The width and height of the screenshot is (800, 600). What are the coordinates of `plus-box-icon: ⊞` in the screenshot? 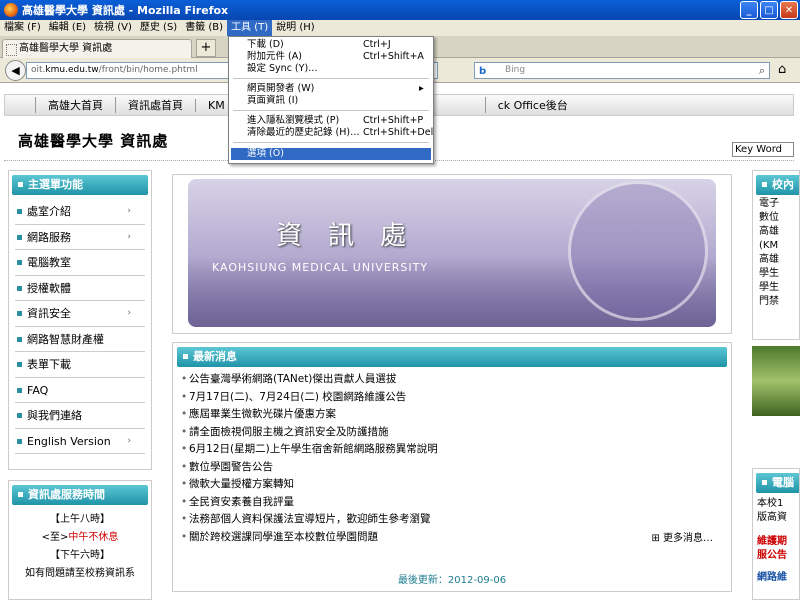 It's located at (657, 538).